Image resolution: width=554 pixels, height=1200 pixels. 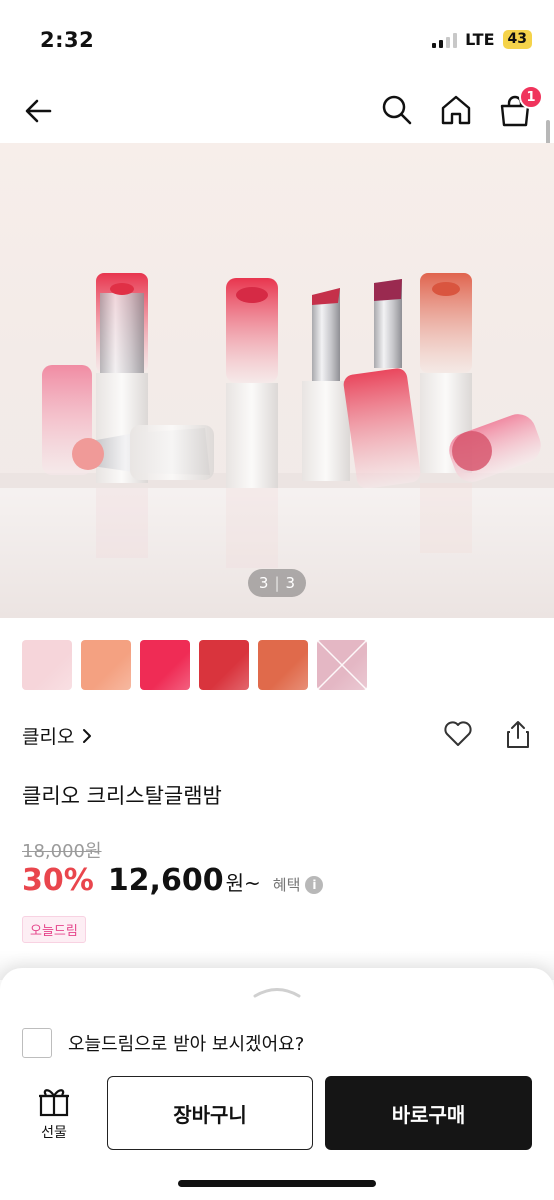 I want to click on cart-button: 1, so click(x=520, y=107).